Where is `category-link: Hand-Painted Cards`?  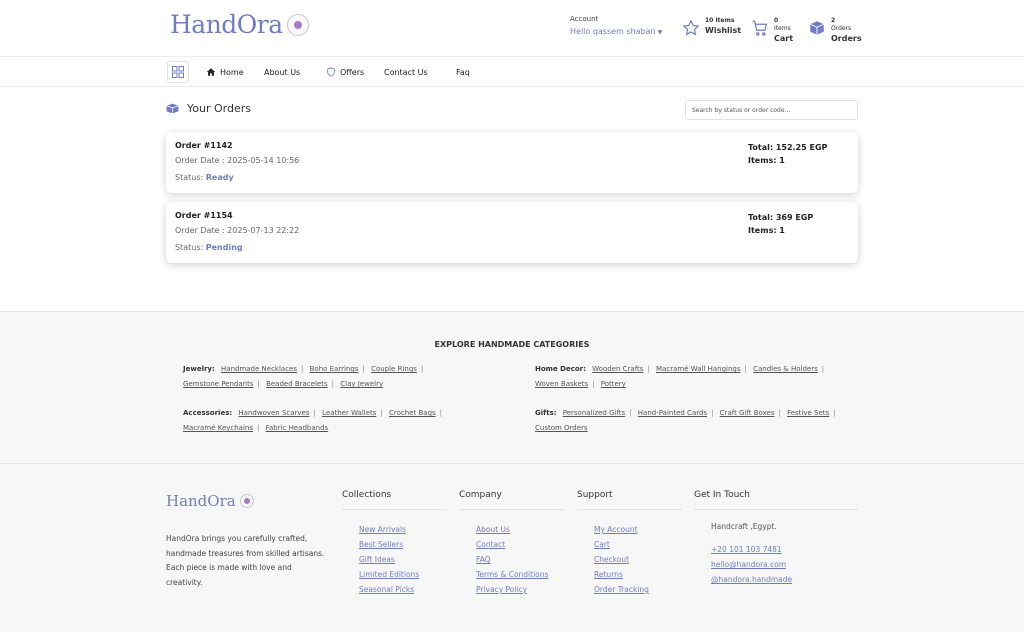
category-link: Hand-Painted Cards is located at coordinates (672, 413).